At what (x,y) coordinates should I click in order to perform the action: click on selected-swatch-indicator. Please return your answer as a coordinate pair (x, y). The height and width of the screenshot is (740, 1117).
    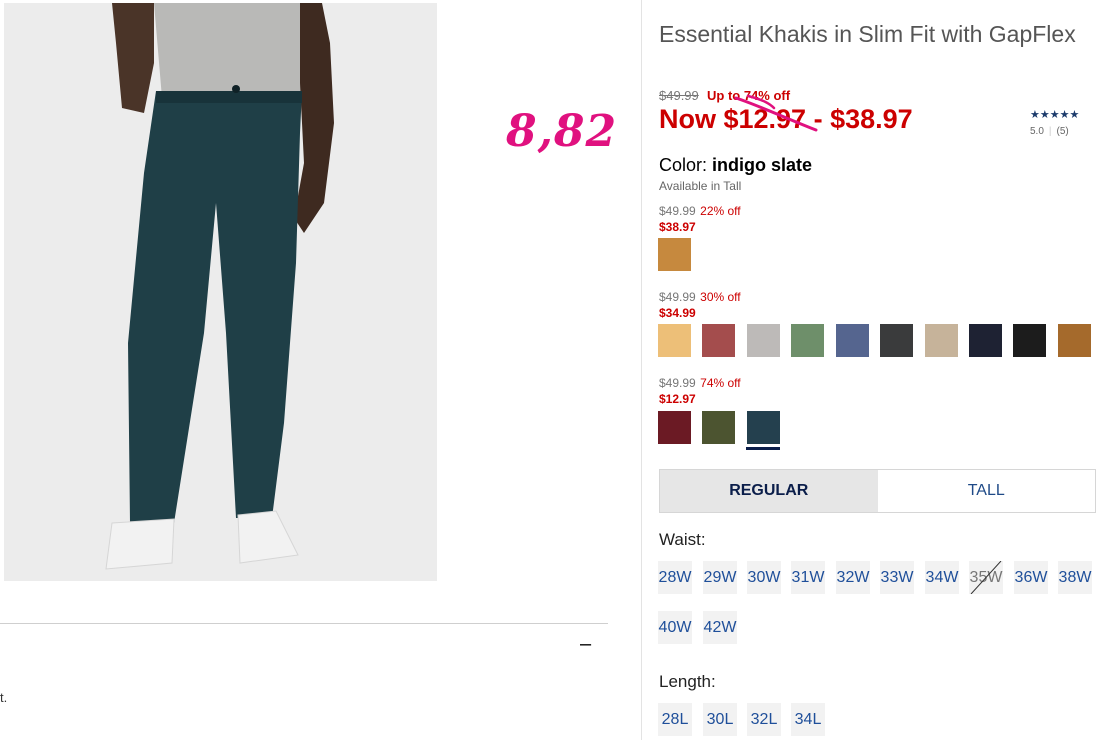
    Looking at the image, I should click on (763, 448).